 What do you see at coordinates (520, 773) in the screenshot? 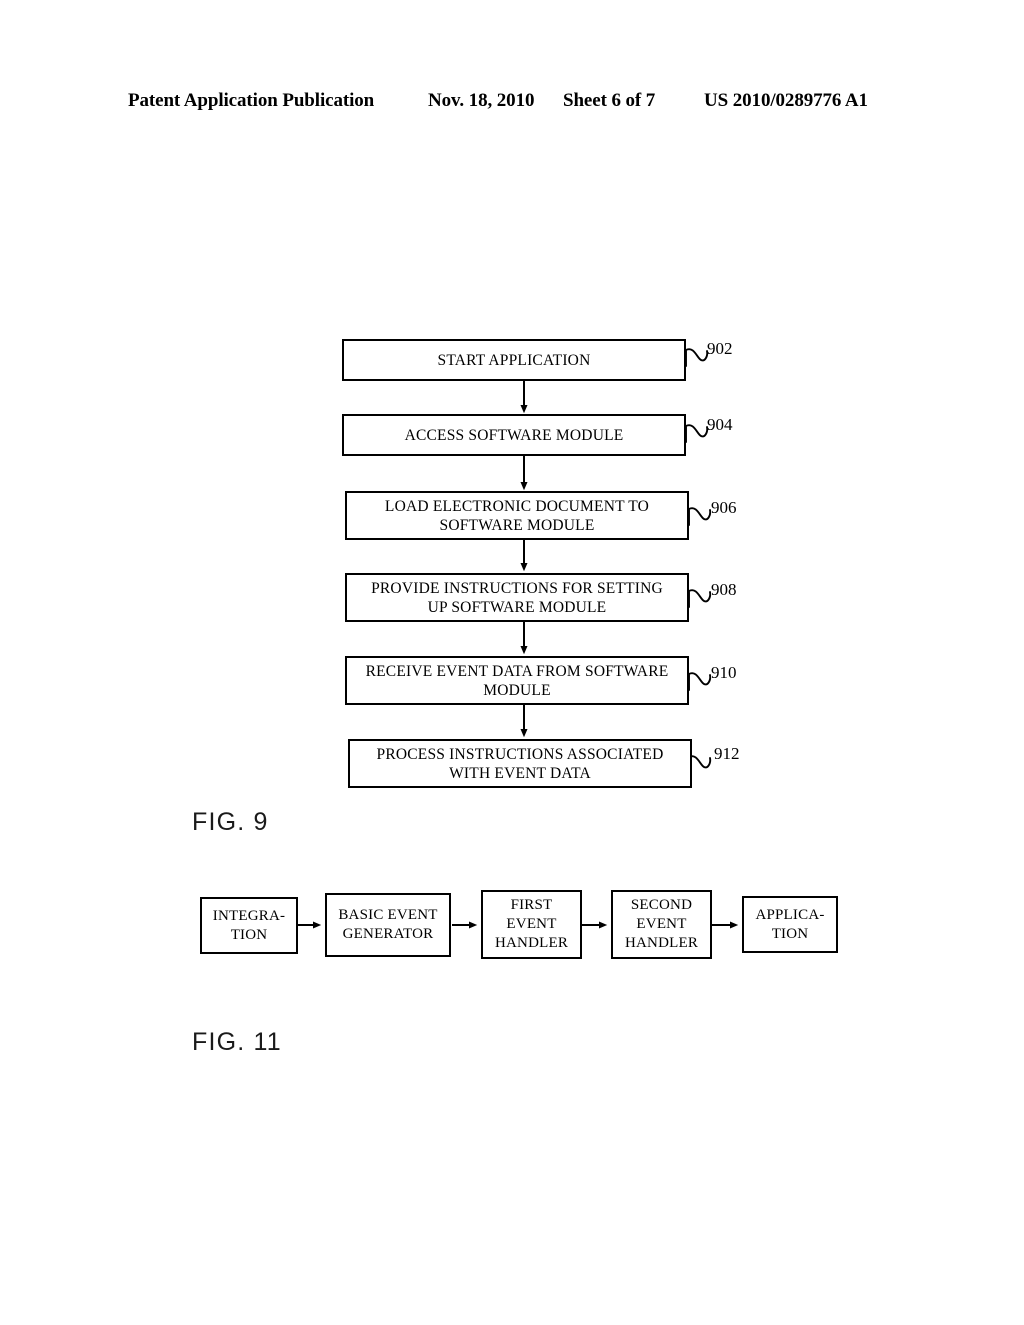
I see `flow-step-912-line-1: WITH EVENT DATA` at bounding box center [520, 773].